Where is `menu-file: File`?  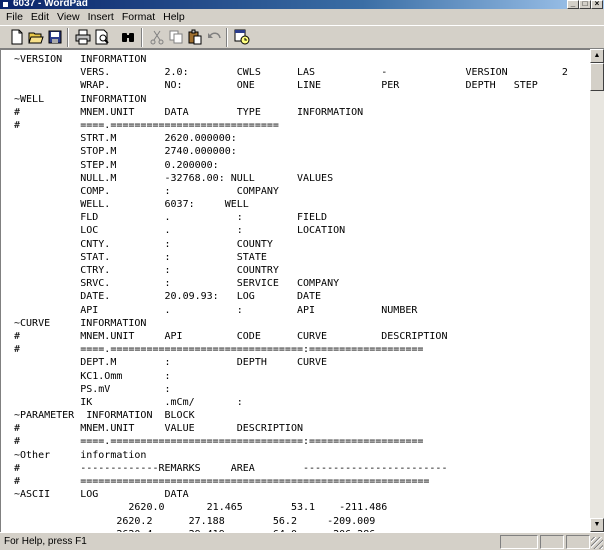 menu-file: File is located at coordinates (14, 17).